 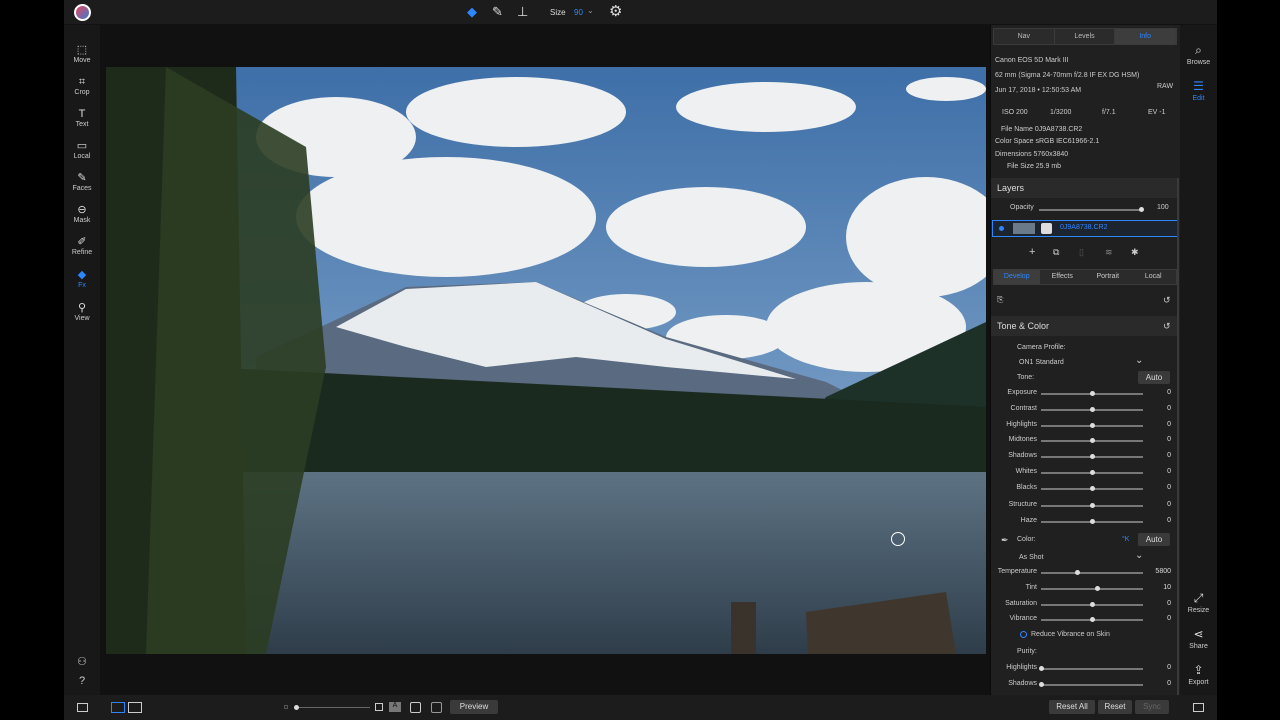 I want to click on layer-visibility-icon, so click(x=1001, y=228).